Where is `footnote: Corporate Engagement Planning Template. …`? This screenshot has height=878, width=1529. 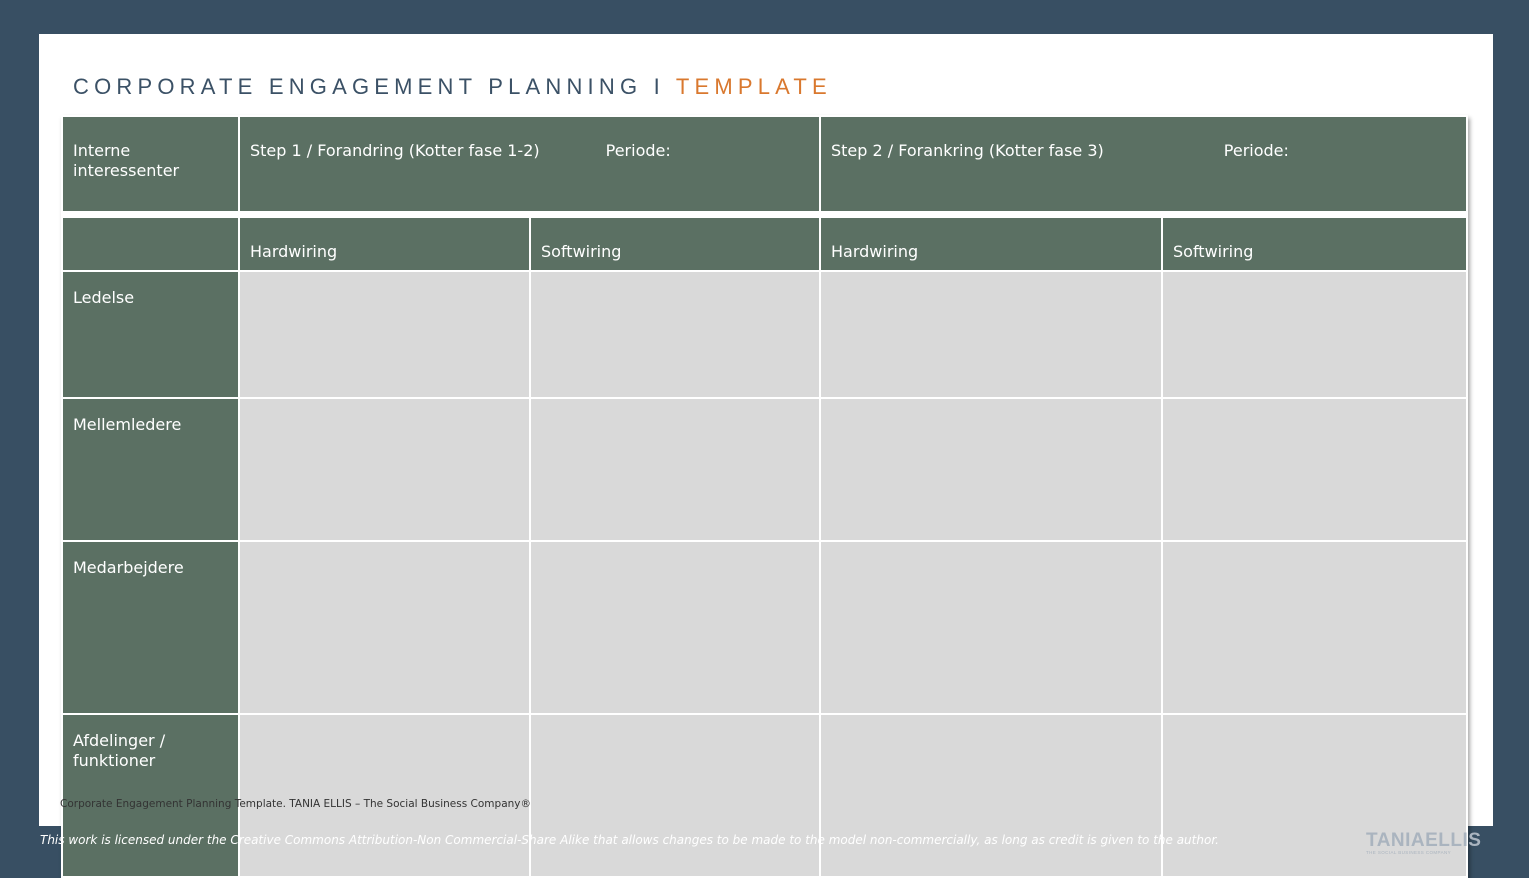
footnote: Corporate Engagement Planning Template. … is located at coordinates (295, 804).